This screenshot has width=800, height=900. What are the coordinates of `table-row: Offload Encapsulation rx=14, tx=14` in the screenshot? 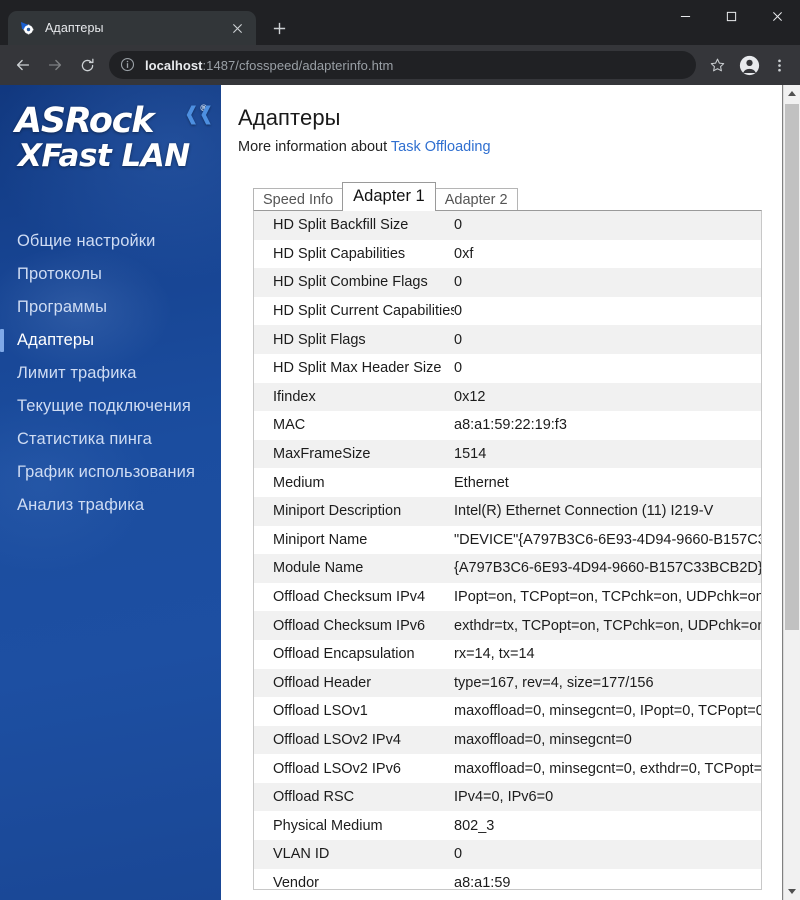 It's located at (507, 654).